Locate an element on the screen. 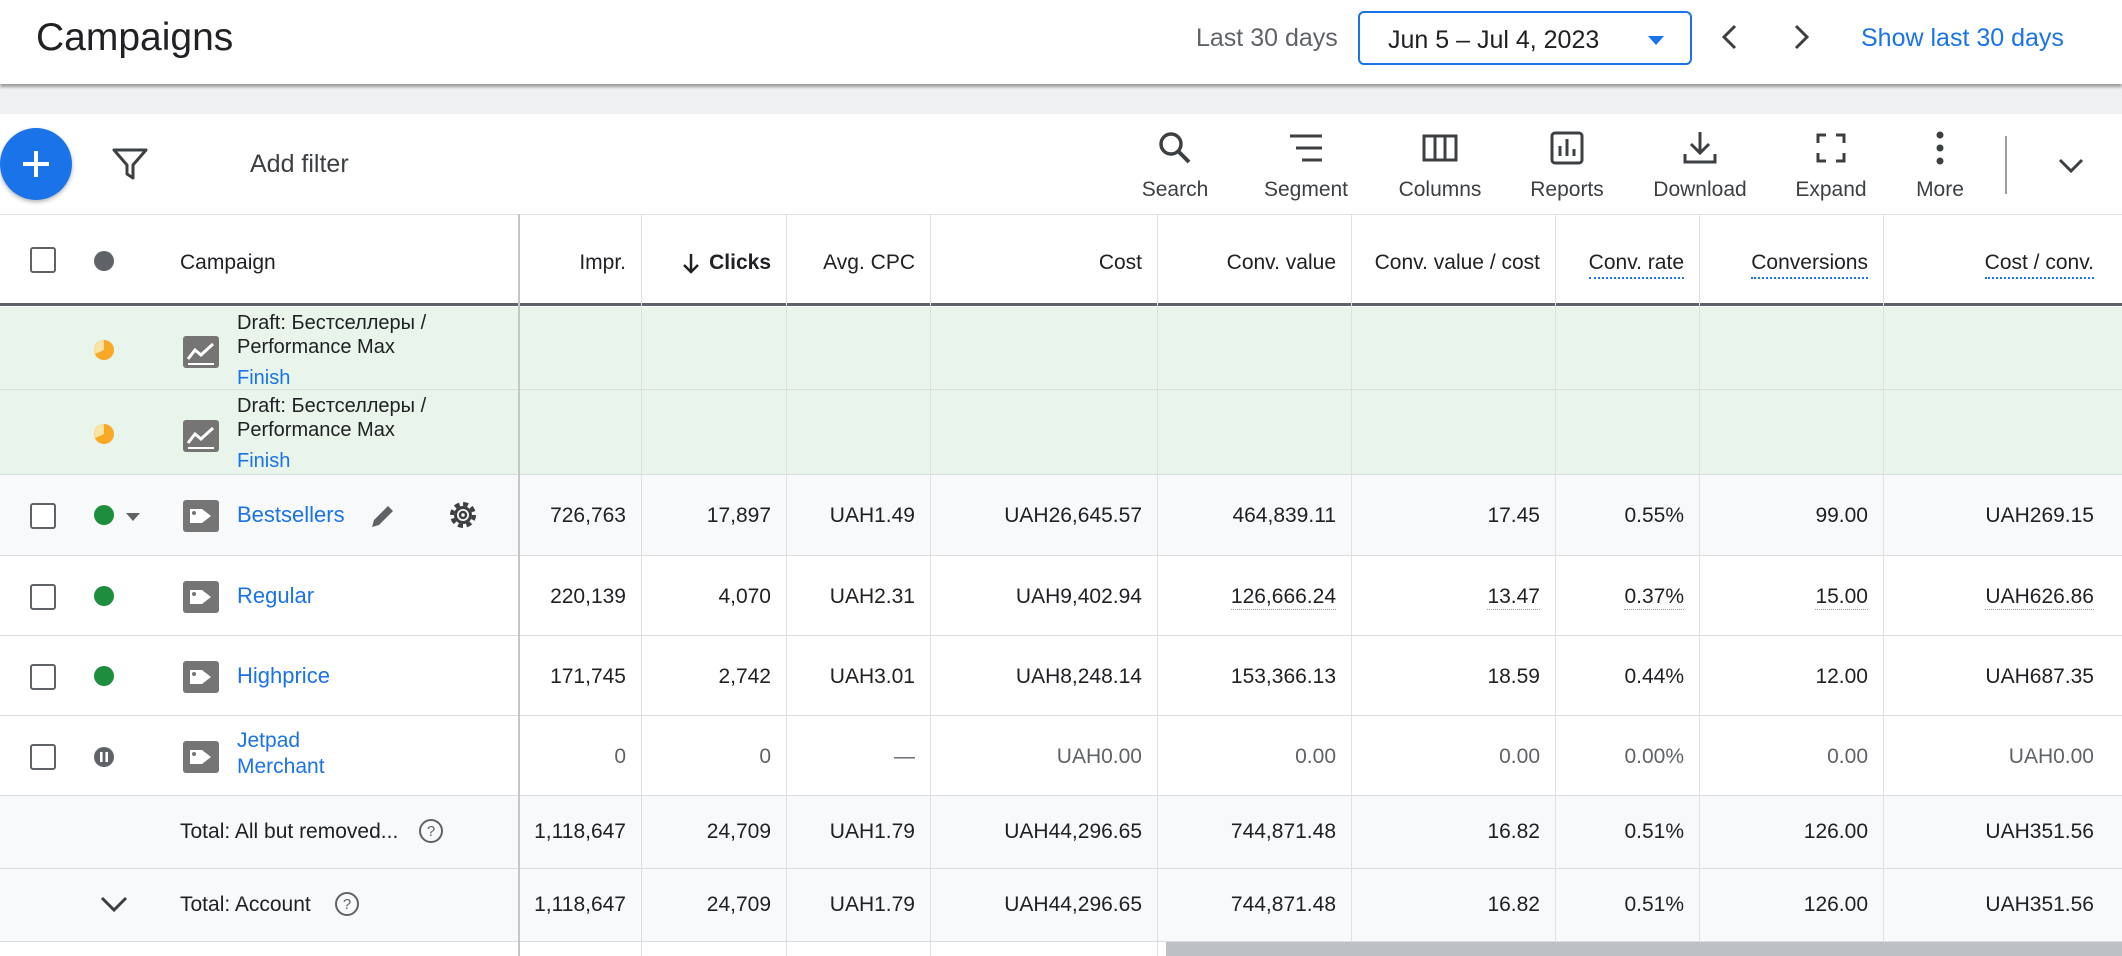 The image size is (2122, 956). date-range-value: Jun 5 – Jul 4, 2023 is located at coordinates (1494, 40).